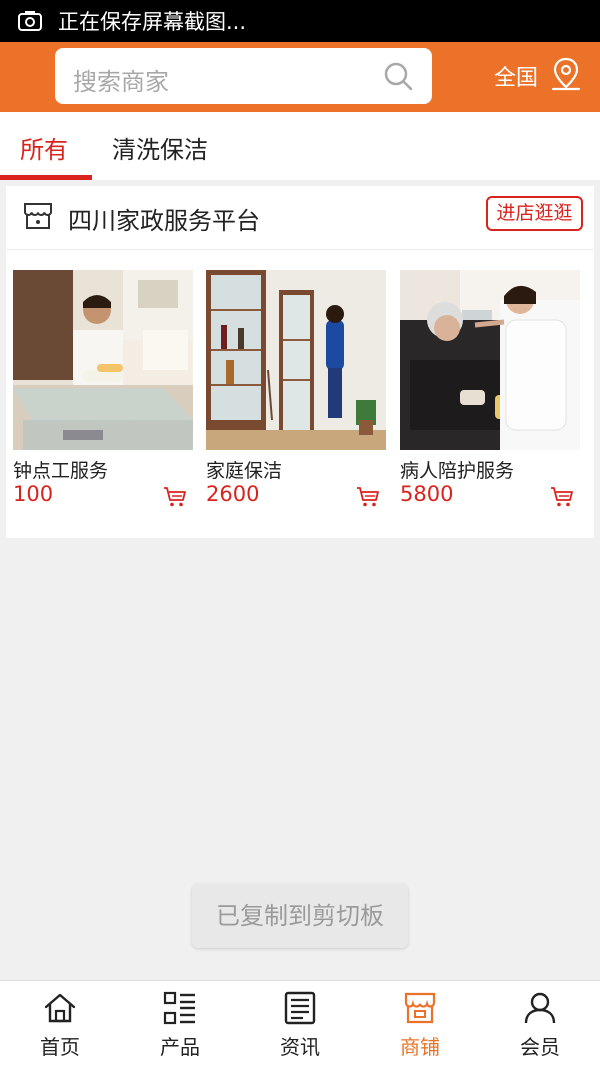 The width and height of the screenshot is (600, 1067). I want to click on nav-label: 资讯, so click(300, 1045).